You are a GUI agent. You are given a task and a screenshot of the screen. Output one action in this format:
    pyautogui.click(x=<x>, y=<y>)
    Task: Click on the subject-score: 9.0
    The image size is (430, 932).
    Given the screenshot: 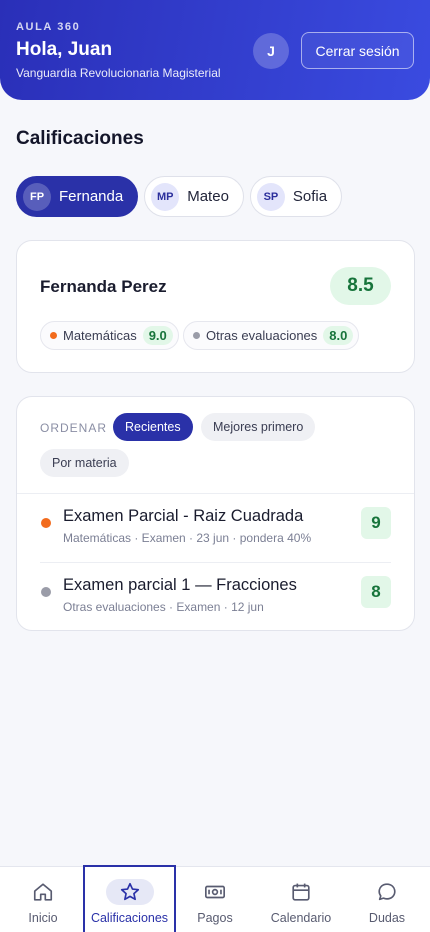 What is the action you would take?
    pyautogui.click(x=157, y=335)
    